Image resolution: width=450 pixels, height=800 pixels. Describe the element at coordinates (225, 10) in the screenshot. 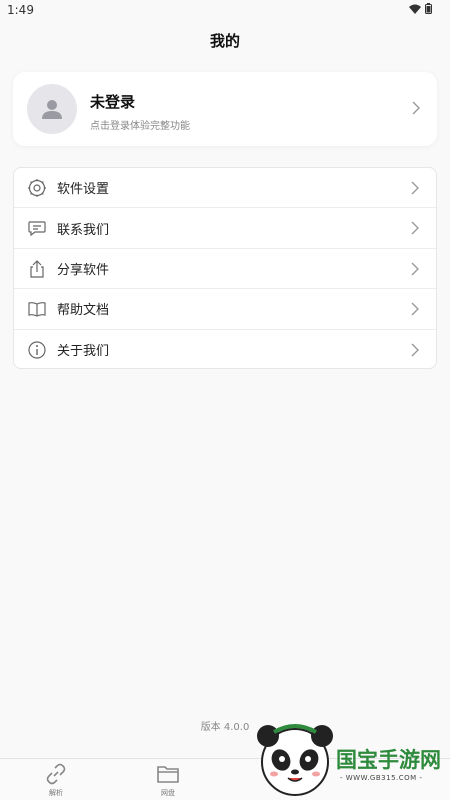

I see `status-bar: 1:49` at that location.